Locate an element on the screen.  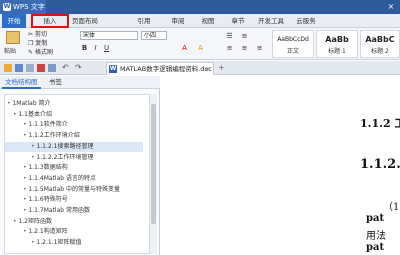
outline-item-label: 1.2.1.1矩阵赋值 is located at coordinates (59, 243).